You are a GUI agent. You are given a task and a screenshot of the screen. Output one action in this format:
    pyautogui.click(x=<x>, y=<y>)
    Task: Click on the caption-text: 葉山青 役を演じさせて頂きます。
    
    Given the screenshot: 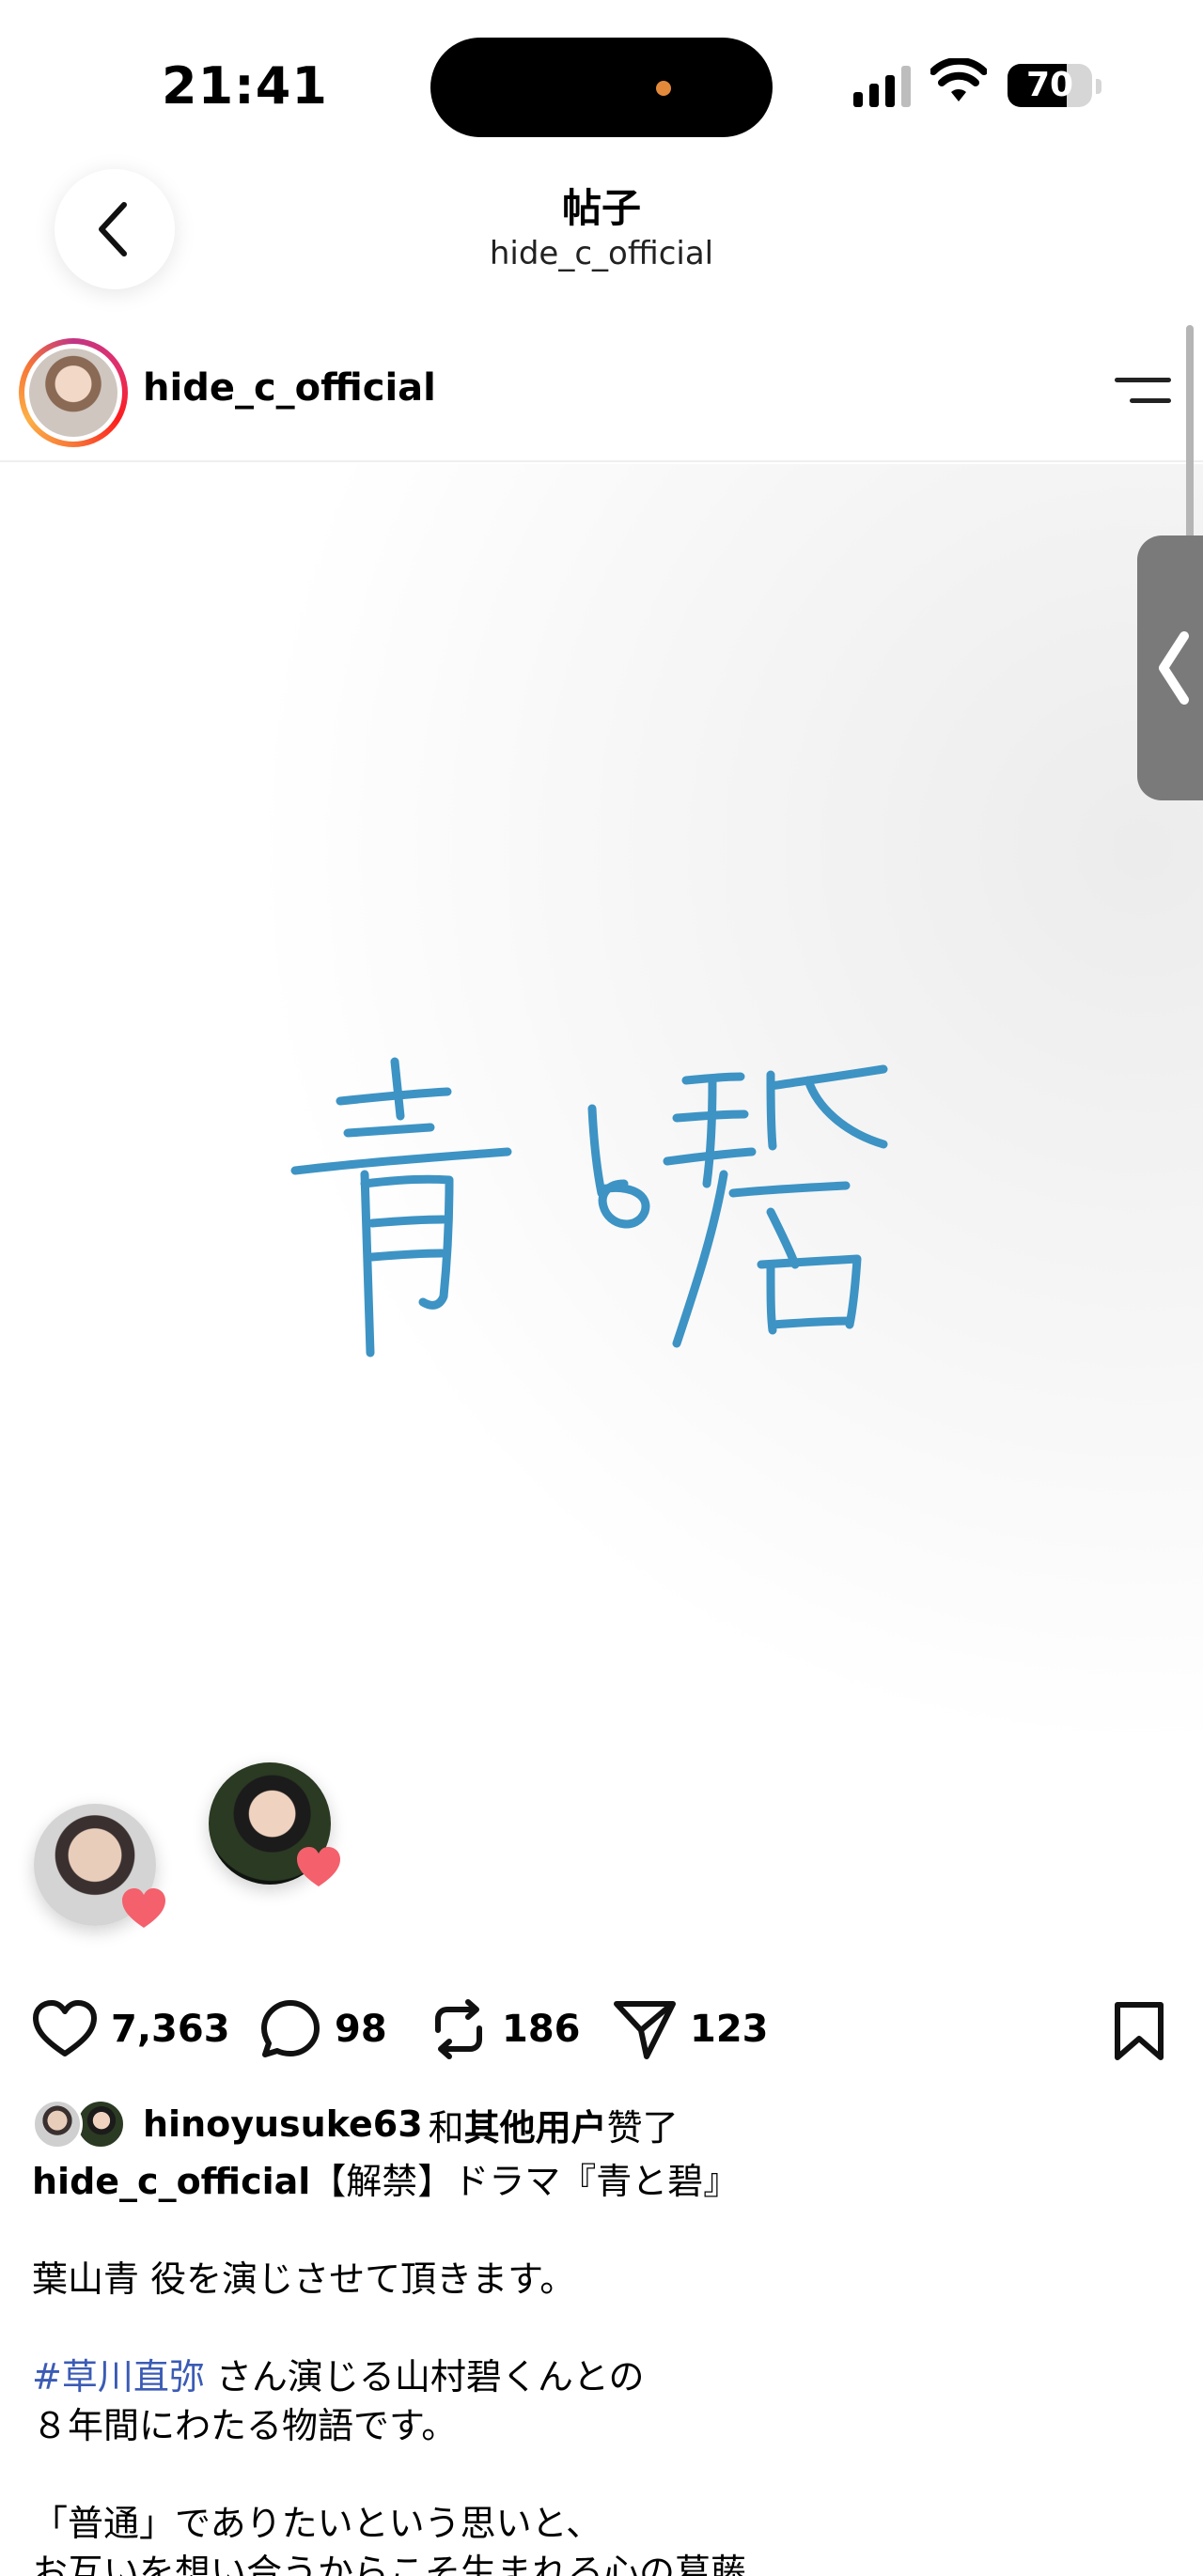 What is the action you would take?
    pyautogui.click(x=304, y=2279)
    